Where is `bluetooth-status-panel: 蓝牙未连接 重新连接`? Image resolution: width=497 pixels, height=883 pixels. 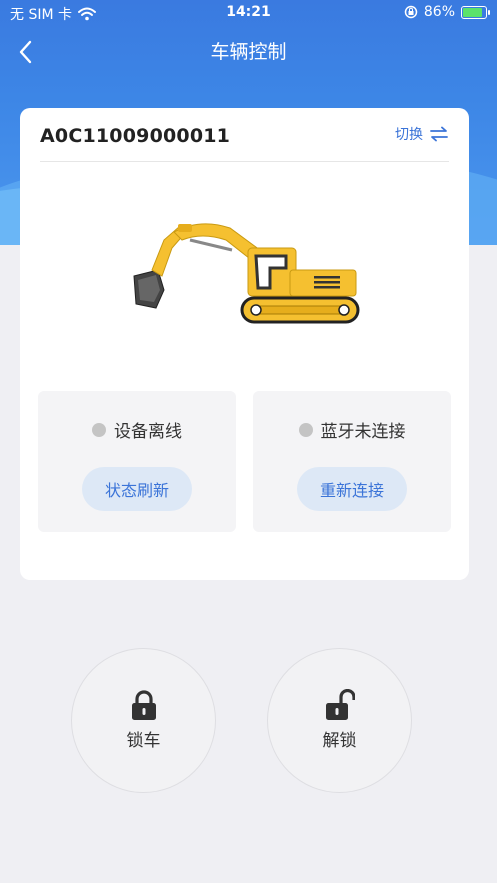
bluetooth-status-panel: 蓝牙未连接 重新连接 is located at coordinates (352, 461).